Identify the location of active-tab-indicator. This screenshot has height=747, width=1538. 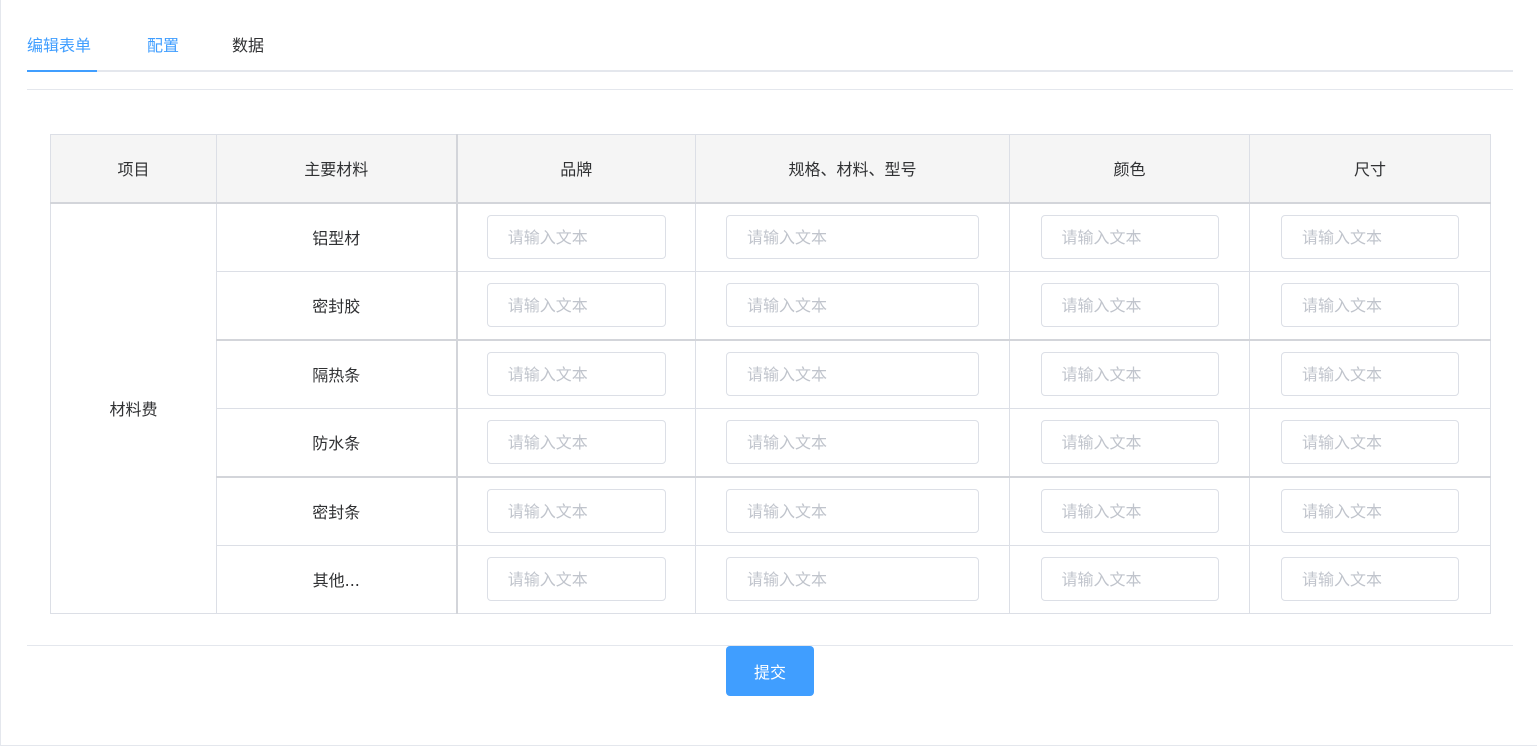
(62, 71).